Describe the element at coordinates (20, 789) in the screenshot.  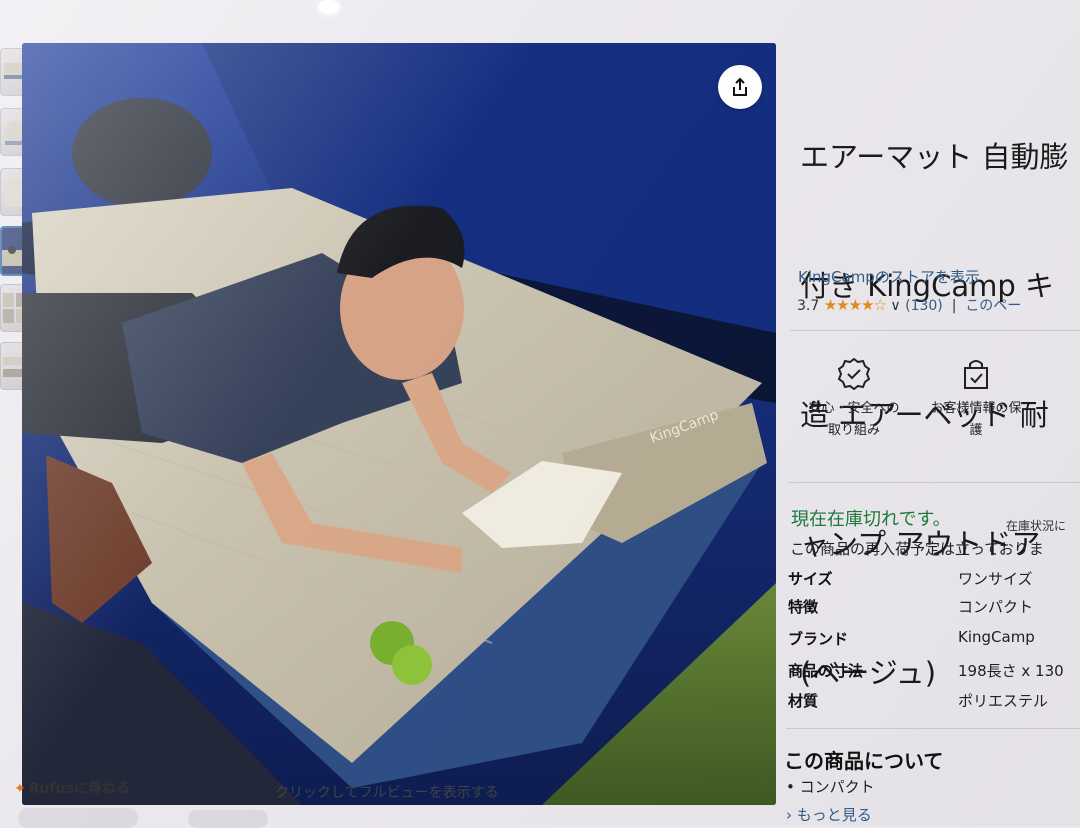
I see `sparkle-icon: ✦` at that location.